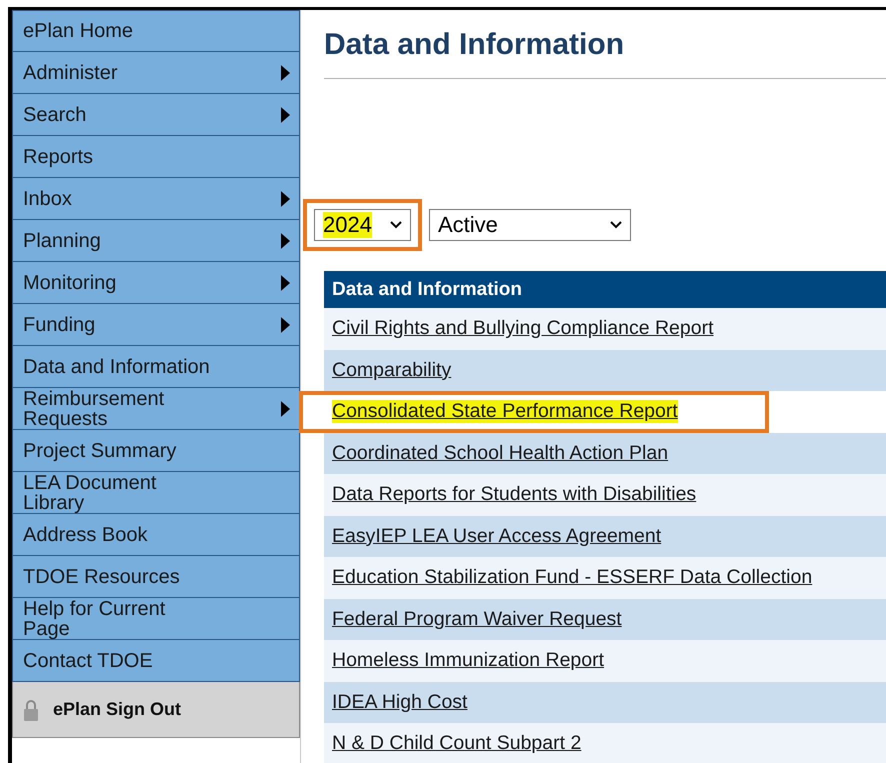 Image resolution: width=886 pixels, height=763 pixels. Describe the element at coordinates (362, 225) in the screenshot. I see `dropdown: 2024` at that location.